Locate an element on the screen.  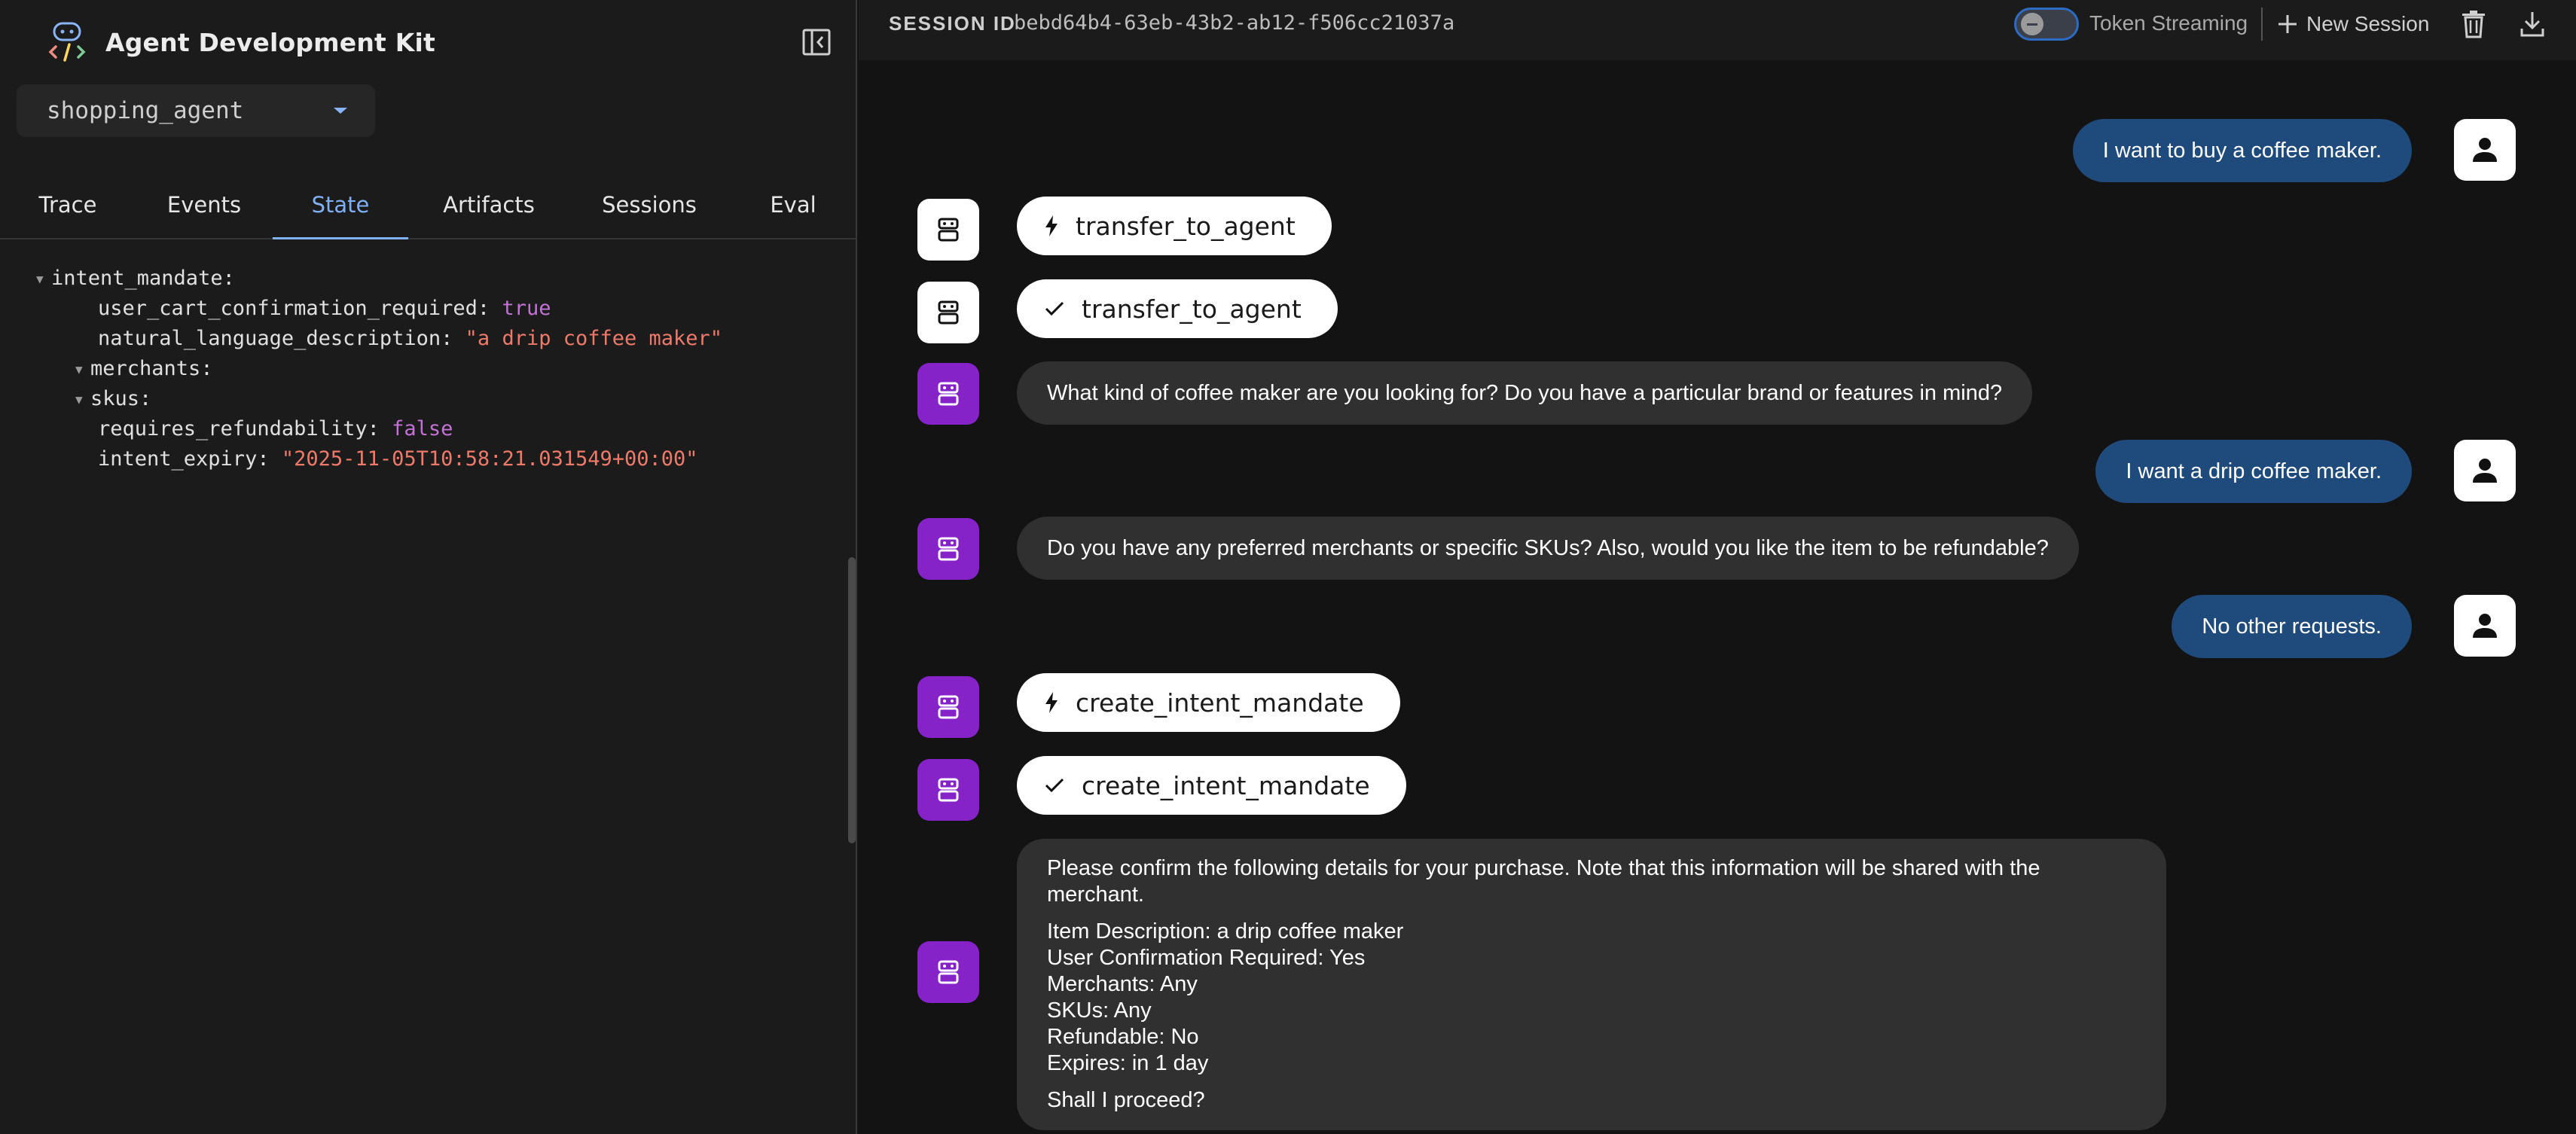
new-session-button: New Session is located at coordinates (2353, 24).